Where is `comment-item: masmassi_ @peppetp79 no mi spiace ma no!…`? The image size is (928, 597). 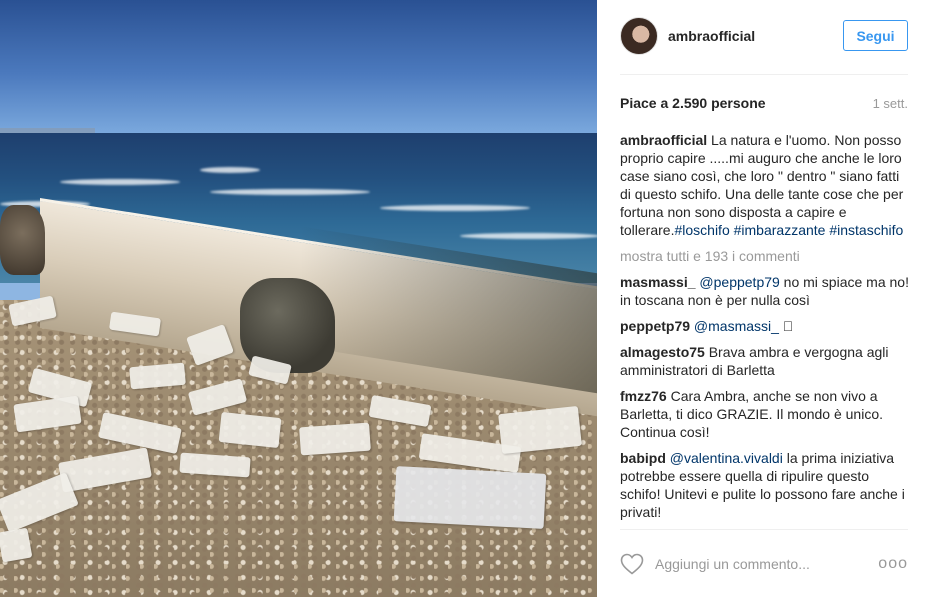 comment-item: masmassi_ @peppetp79 no mi spiace ma no!… is located at coordinates (765, 291).